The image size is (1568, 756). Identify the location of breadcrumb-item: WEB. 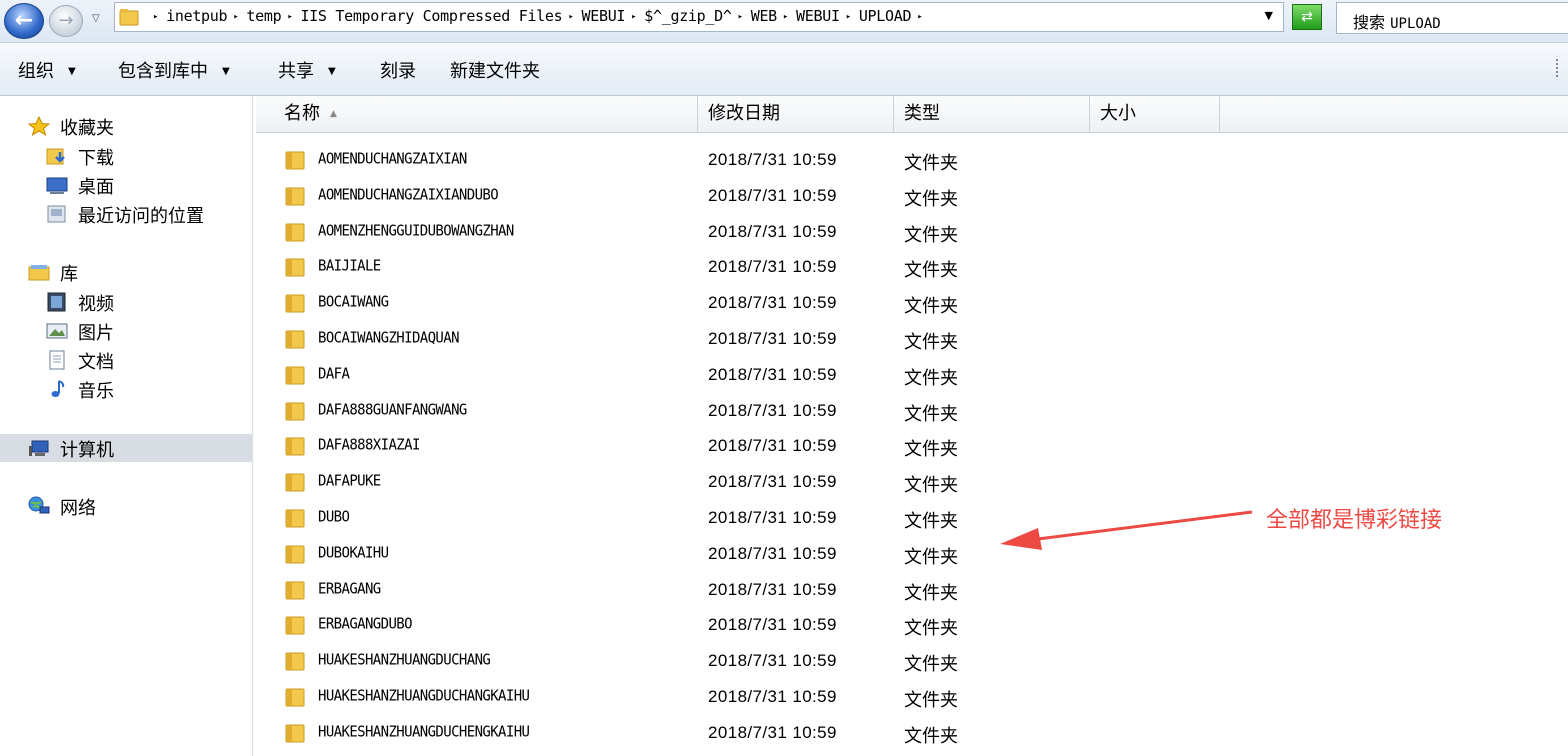
(764, 16).